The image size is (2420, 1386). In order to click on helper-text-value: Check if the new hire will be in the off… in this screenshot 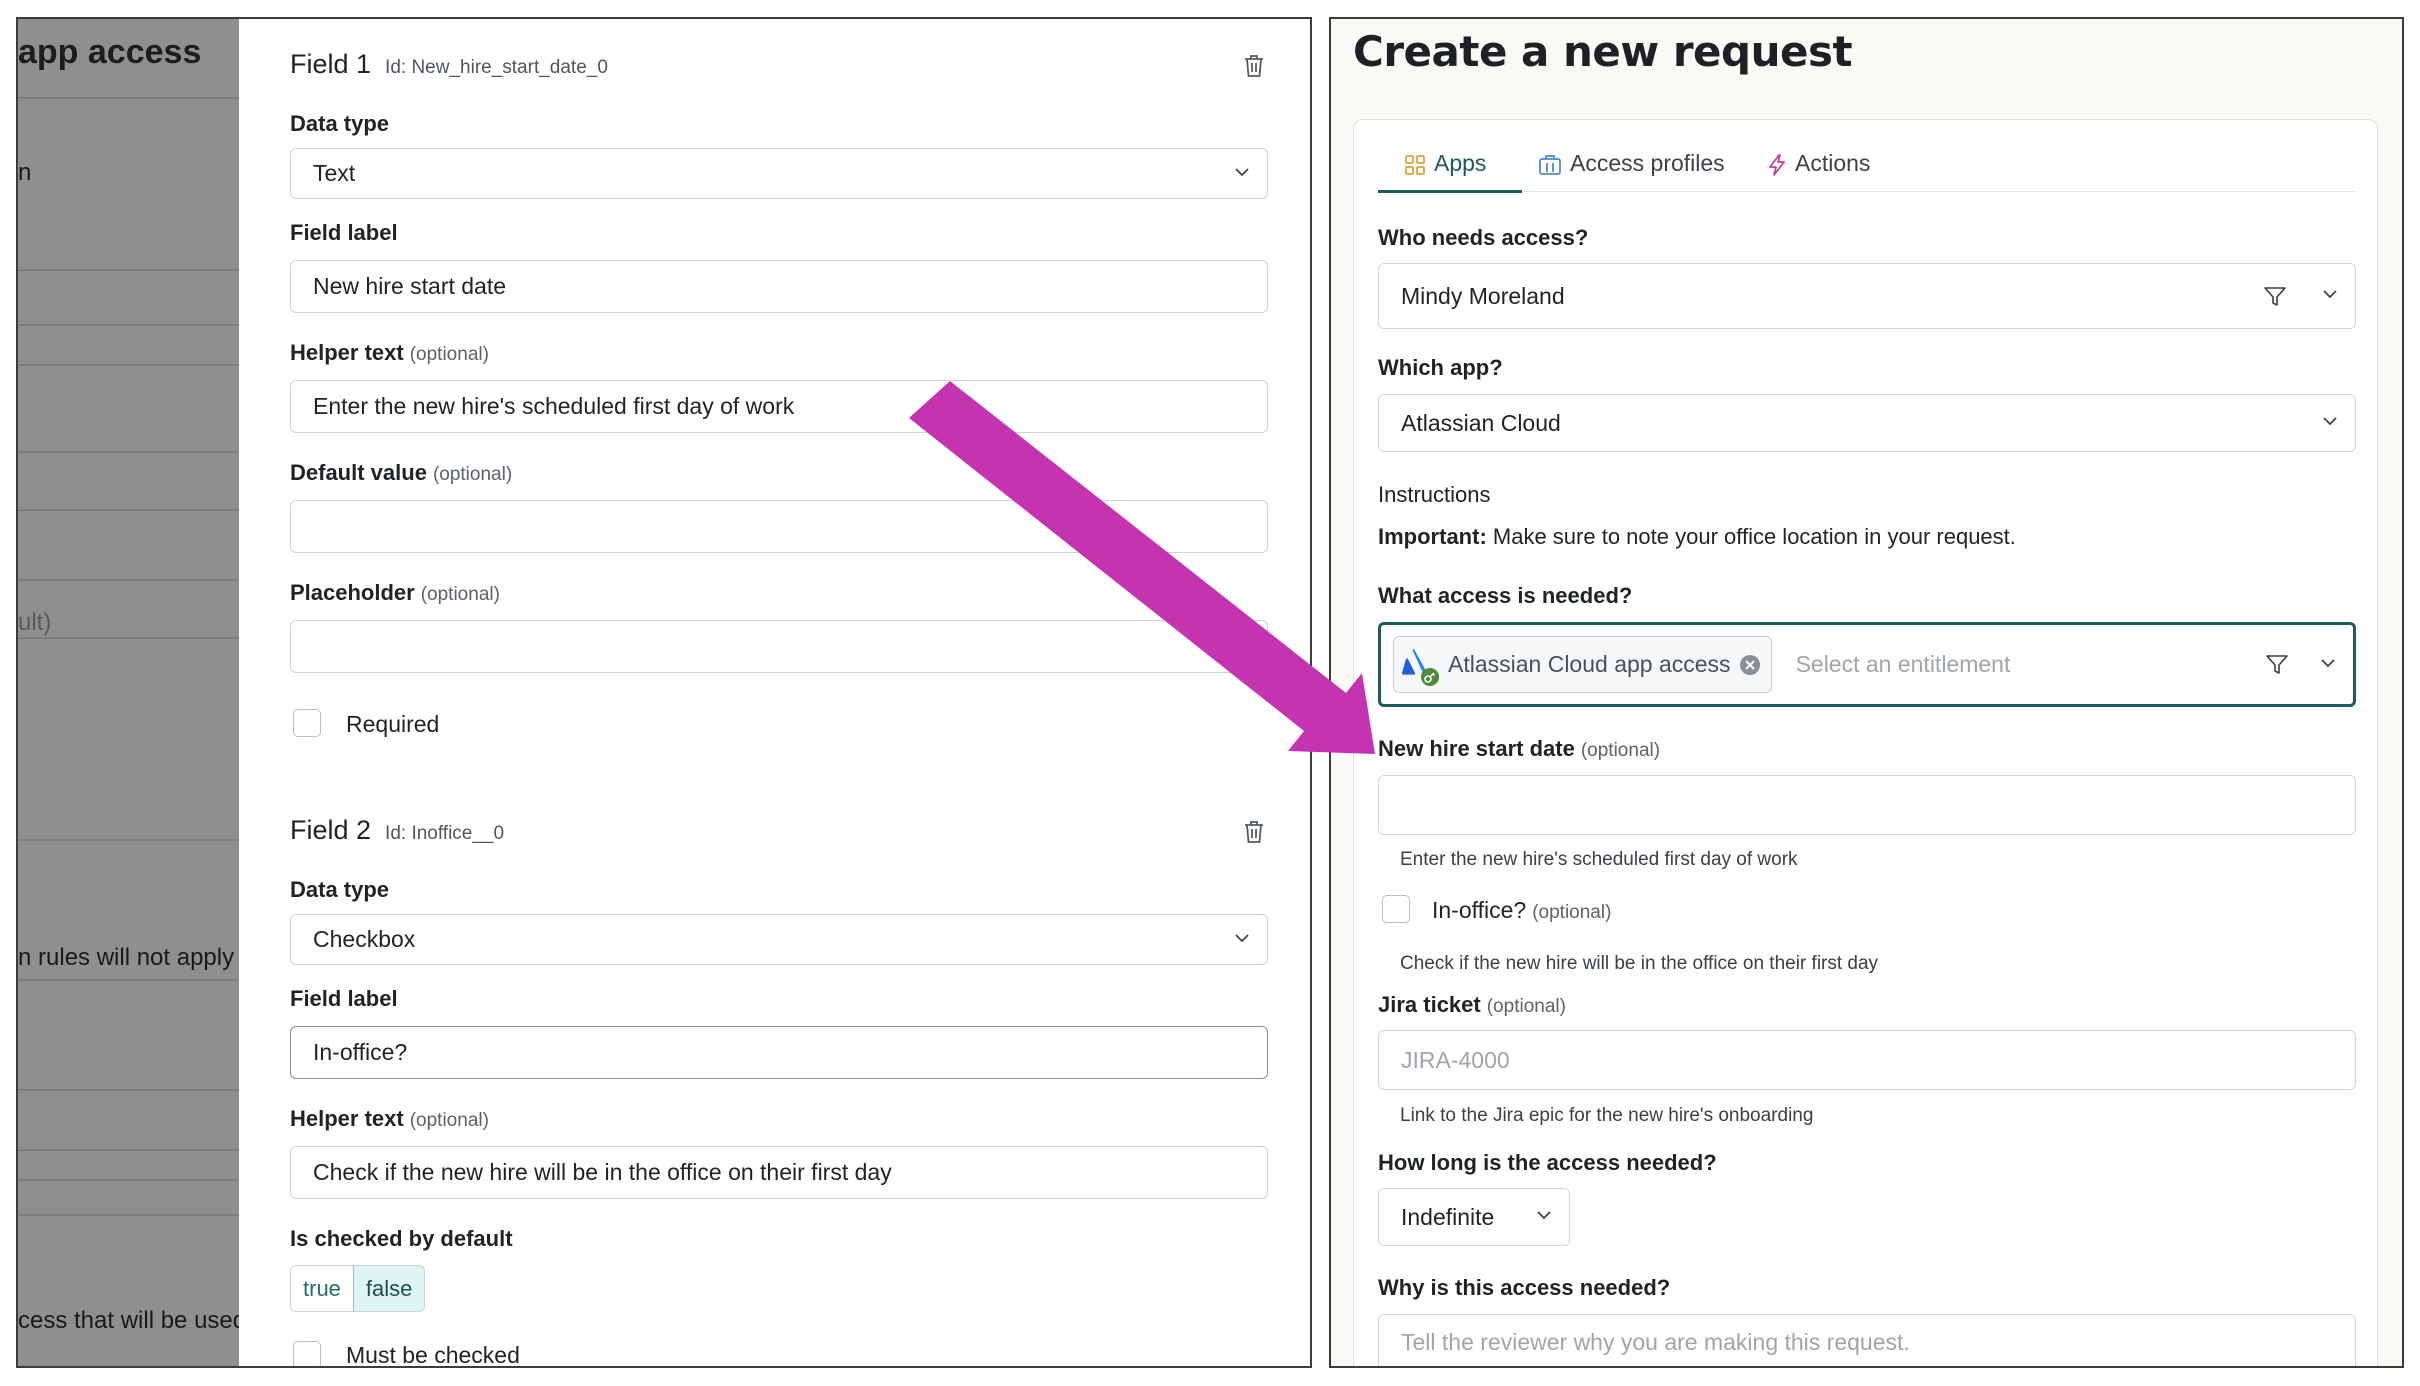, I will do `click(602, 1172)`.